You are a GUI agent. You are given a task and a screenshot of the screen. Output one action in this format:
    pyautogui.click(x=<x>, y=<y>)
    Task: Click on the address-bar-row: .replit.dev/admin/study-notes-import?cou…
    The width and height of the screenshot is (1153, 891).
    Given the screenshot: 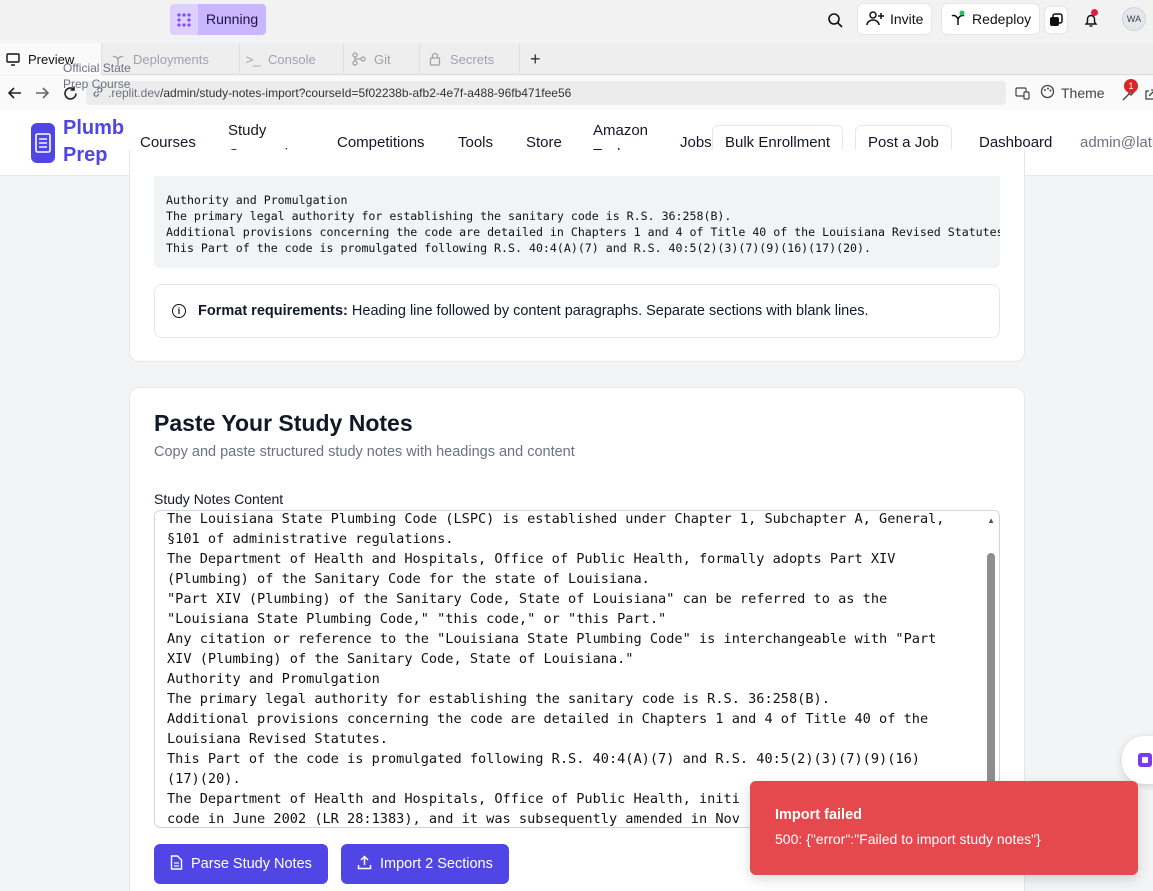 What is the action you would take?
    pyautogui.click(x=576, y=93)
    